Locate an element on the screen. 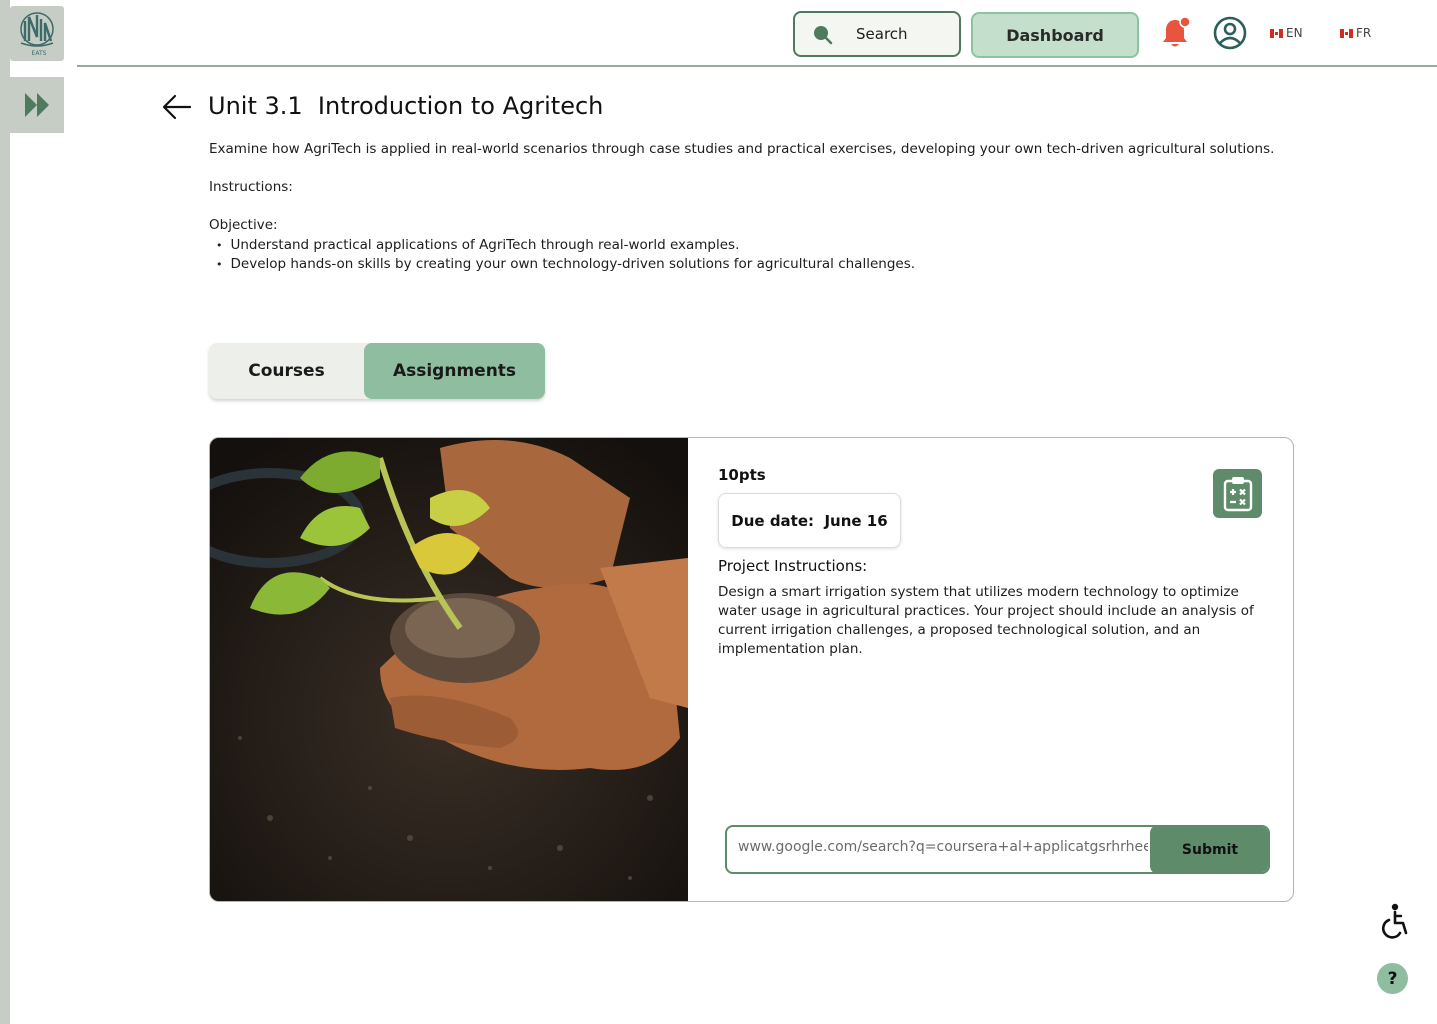  profile-button is located at coordinates (1230, 35).